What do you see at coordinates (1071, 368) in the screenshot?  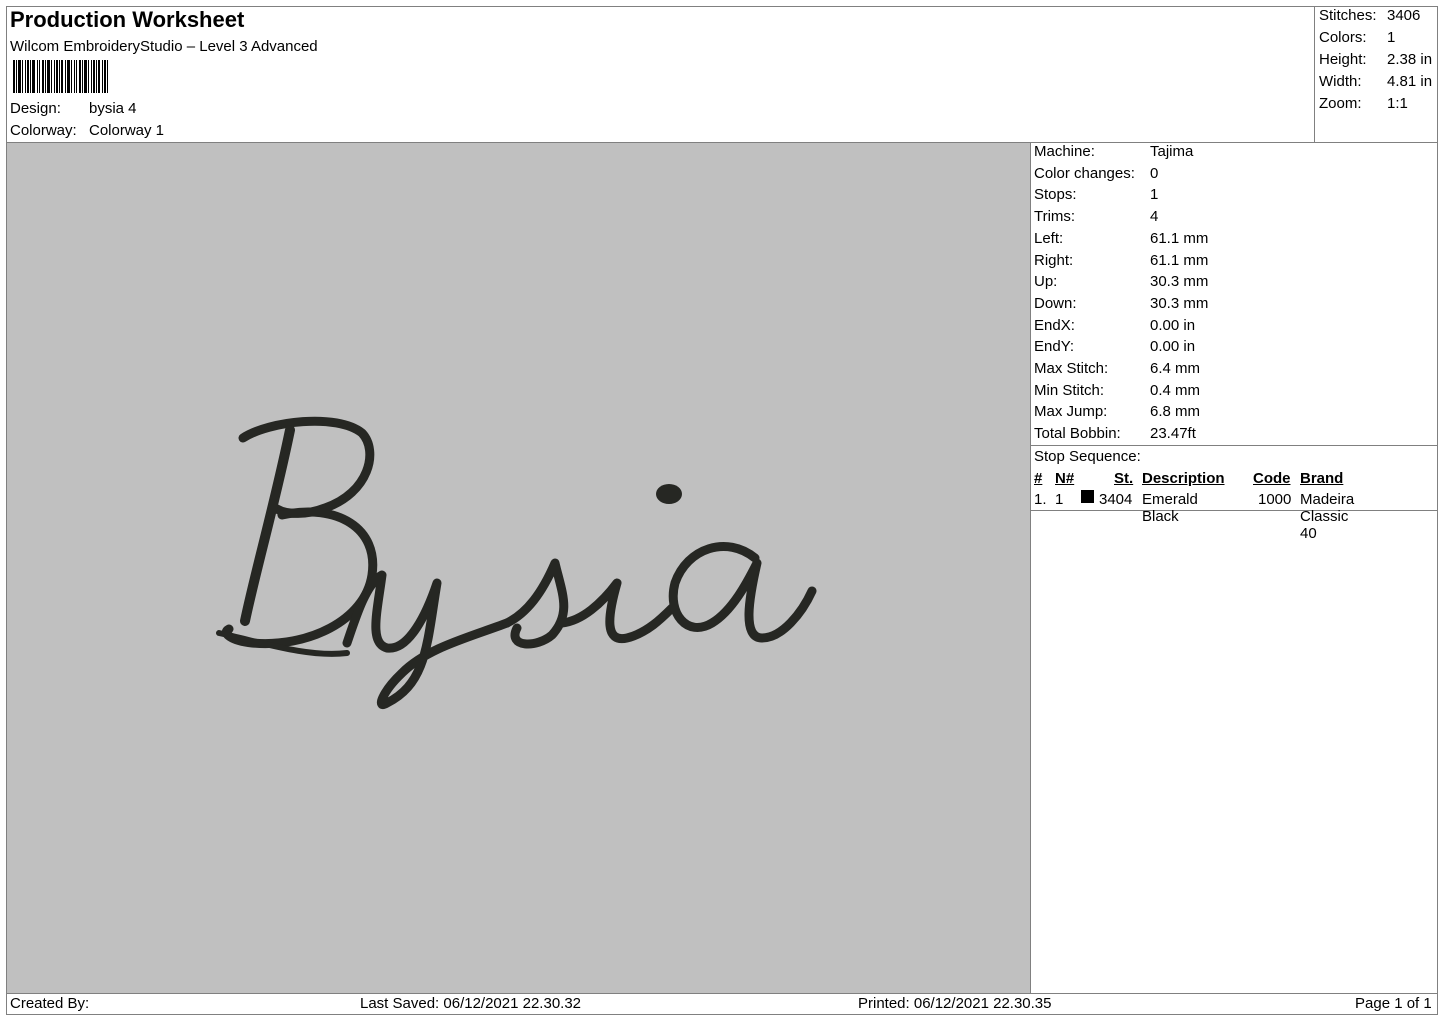 I see `info-label: Max Stitch:` at bounding box center [1071, 368].